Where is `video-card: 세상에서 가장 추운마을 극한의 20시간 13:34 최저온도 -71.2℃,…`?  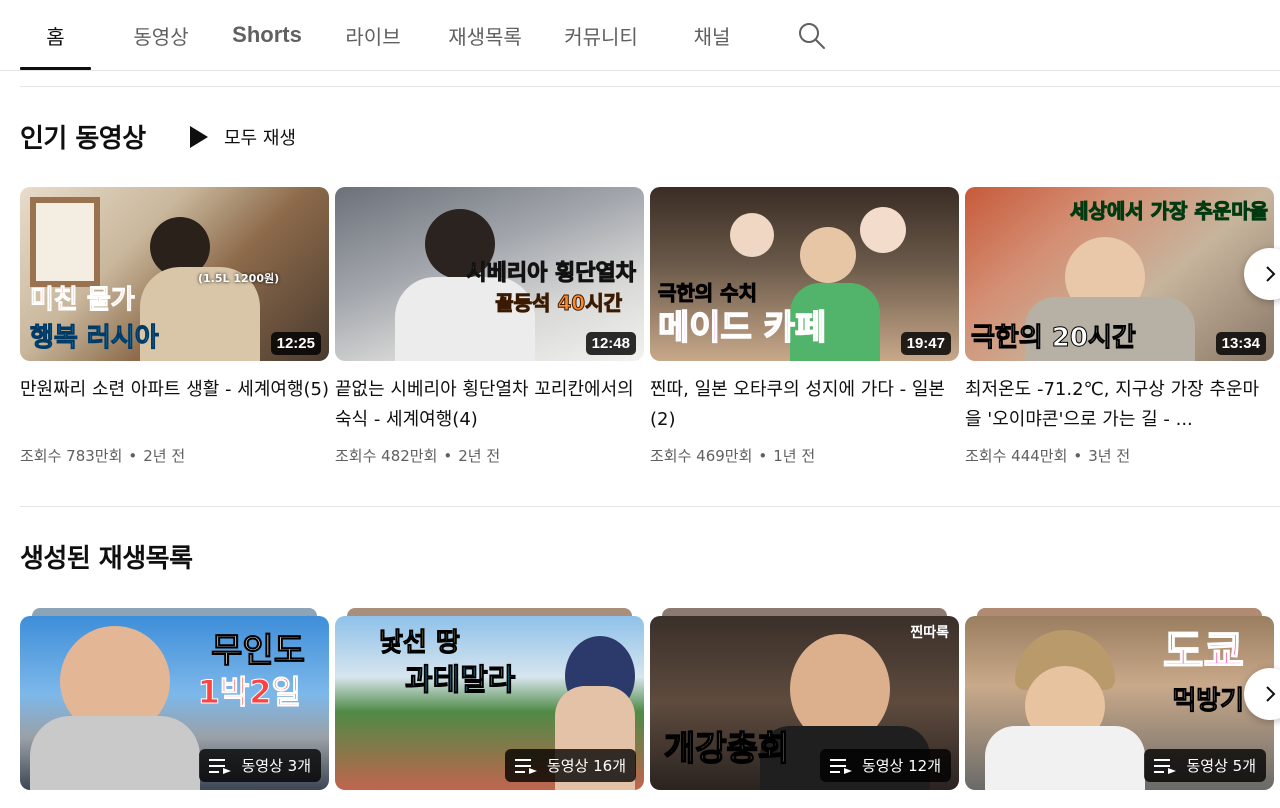 video-card: 세상에서 가장 추운마을 극한의 20시간 13:34 최저온도 -71.2℃,… is located at coordinates (1119, 326).